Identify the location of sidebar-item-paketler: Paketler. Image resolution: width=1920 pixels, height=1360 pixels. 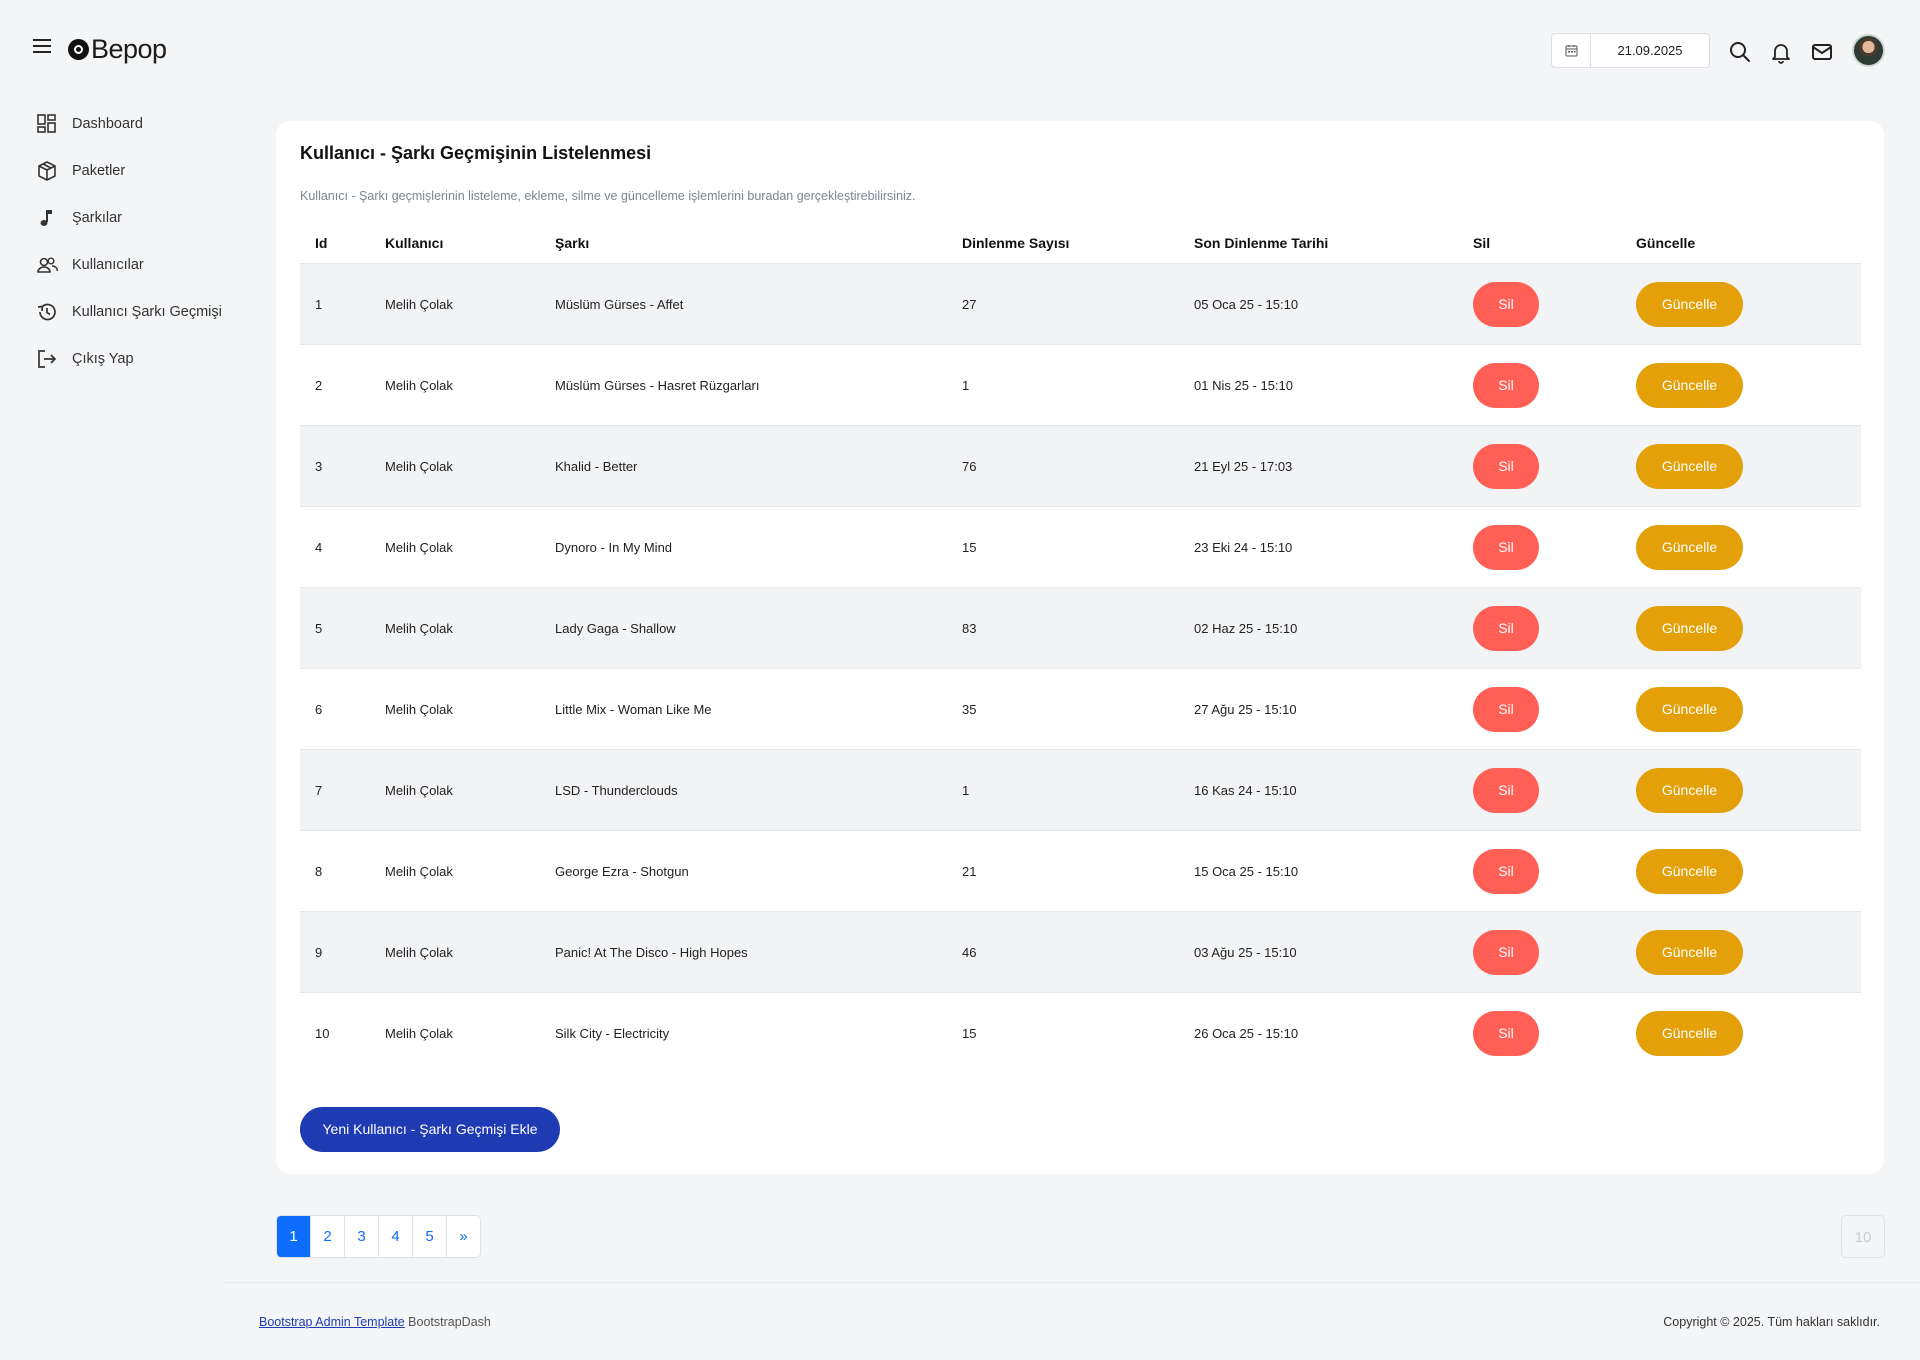
(115, 170).